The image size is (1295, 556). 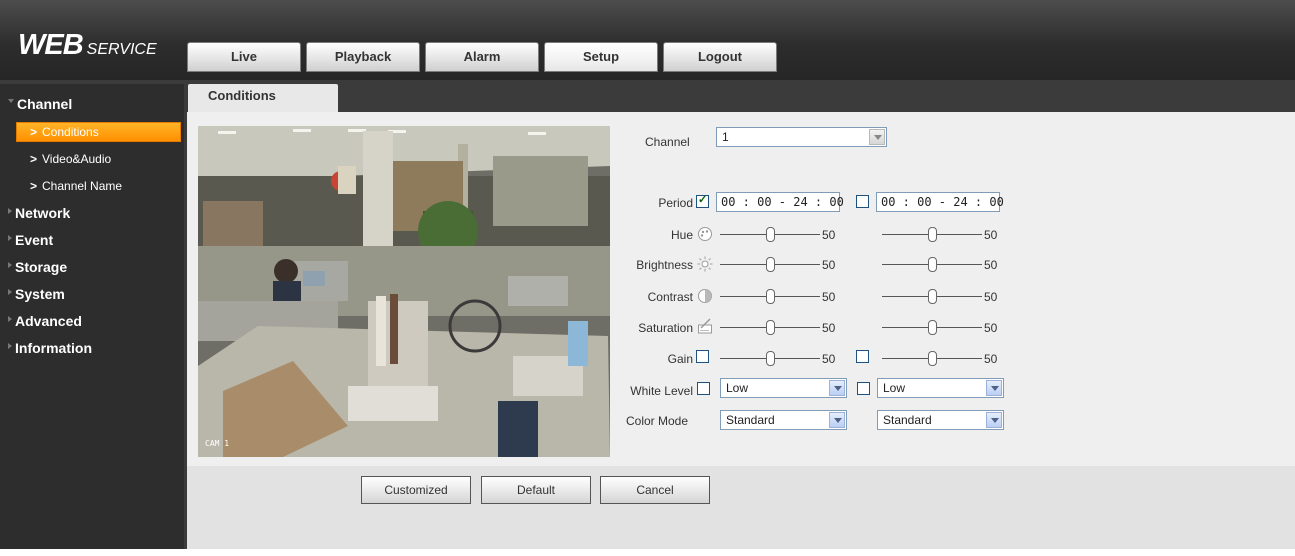 I want to click on gain-value-1: 50, so click(x=829, y=359).